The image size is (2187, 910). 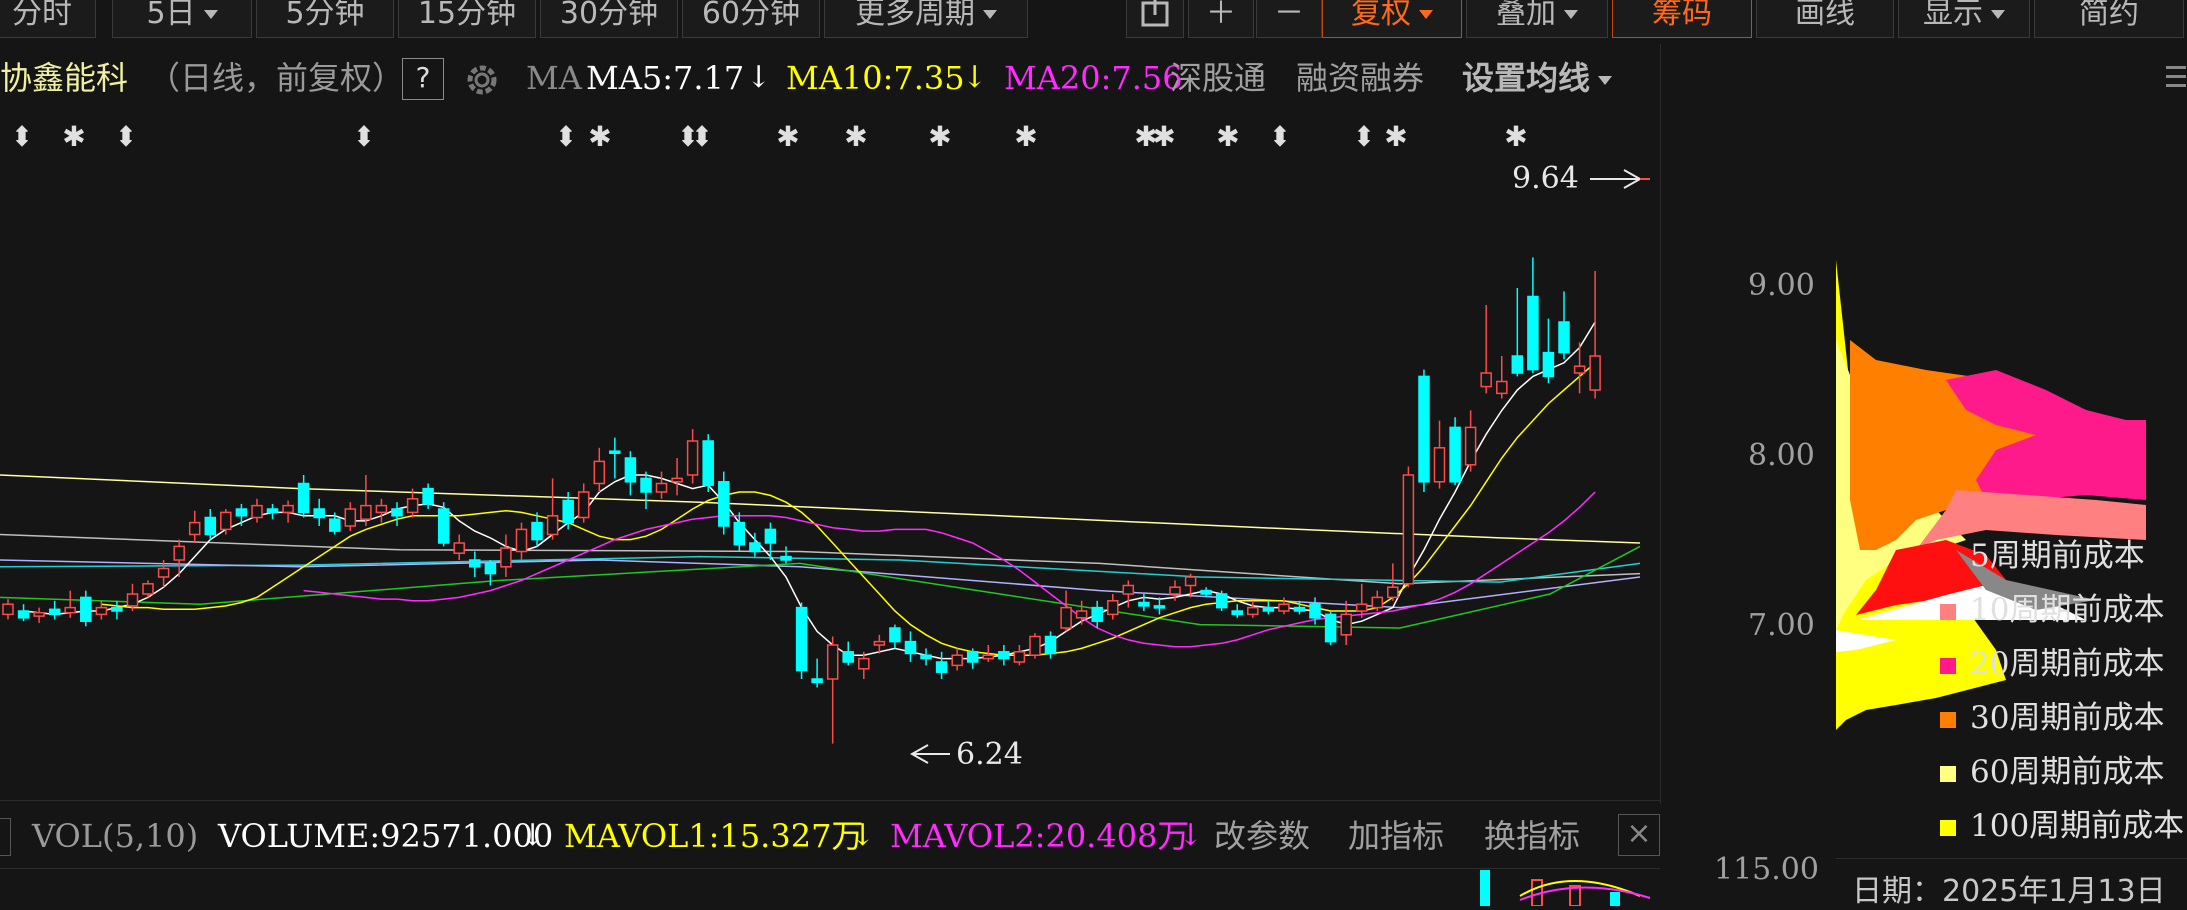 What do you see at coordinates (1360, 78) in the screenshot?
I see `margin-link: 融资融券` at bounding box center [1360, 78].